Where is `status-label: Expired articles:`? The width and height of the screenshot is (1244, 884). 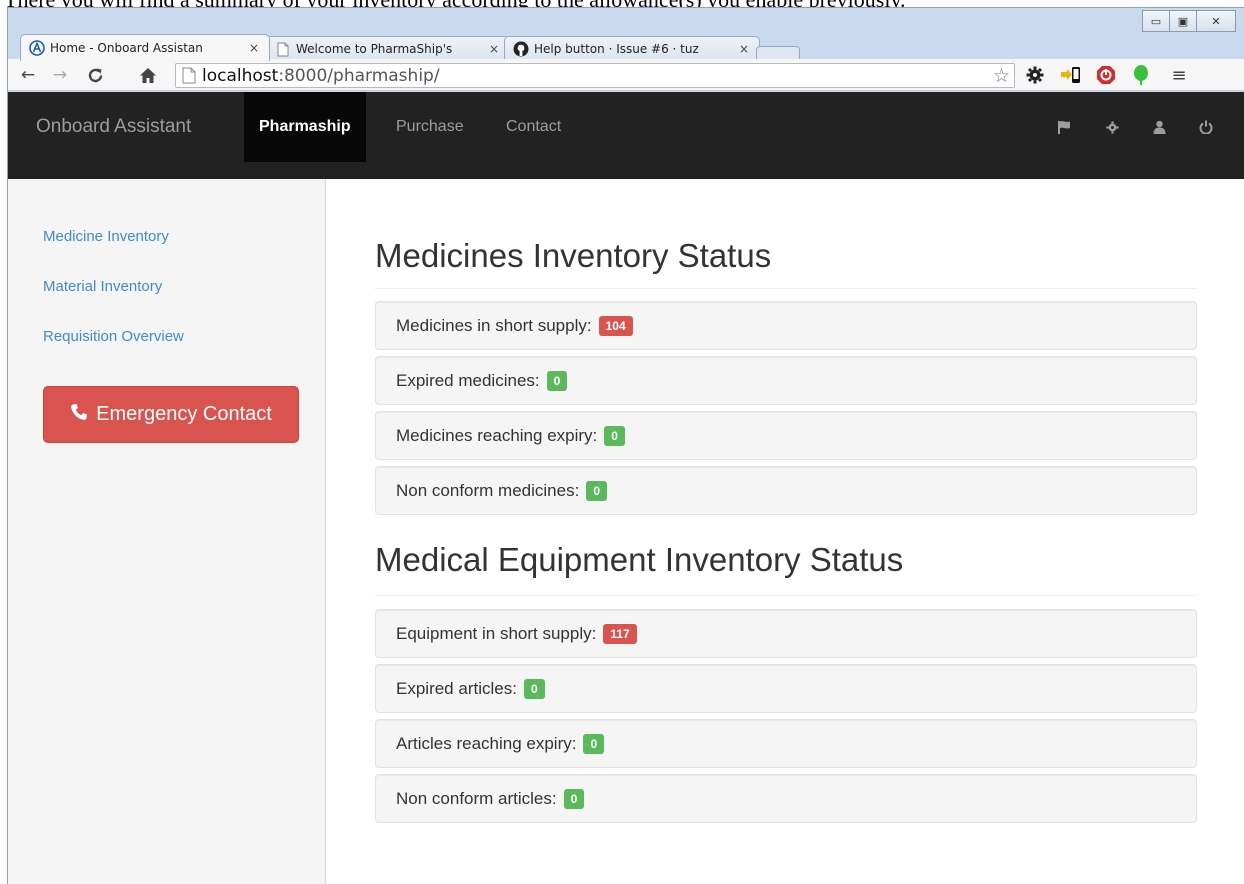
status-label: Expired articles: is located at coordinates (456, 688).